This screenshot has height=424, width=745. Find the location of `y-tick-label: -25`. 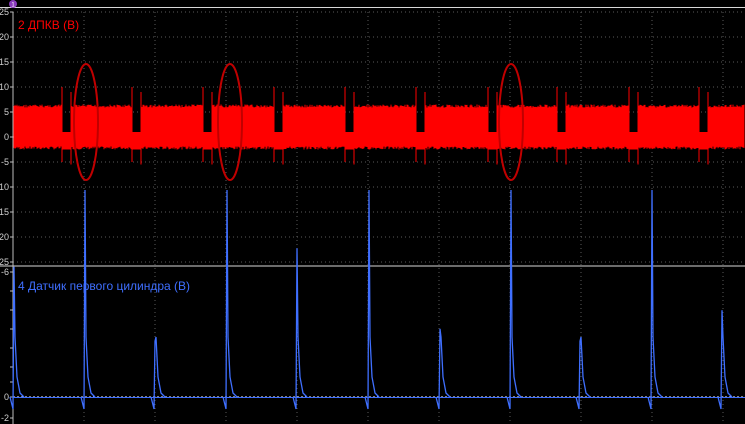

y-tick-label: -25 is located at coordinates (4, 262).